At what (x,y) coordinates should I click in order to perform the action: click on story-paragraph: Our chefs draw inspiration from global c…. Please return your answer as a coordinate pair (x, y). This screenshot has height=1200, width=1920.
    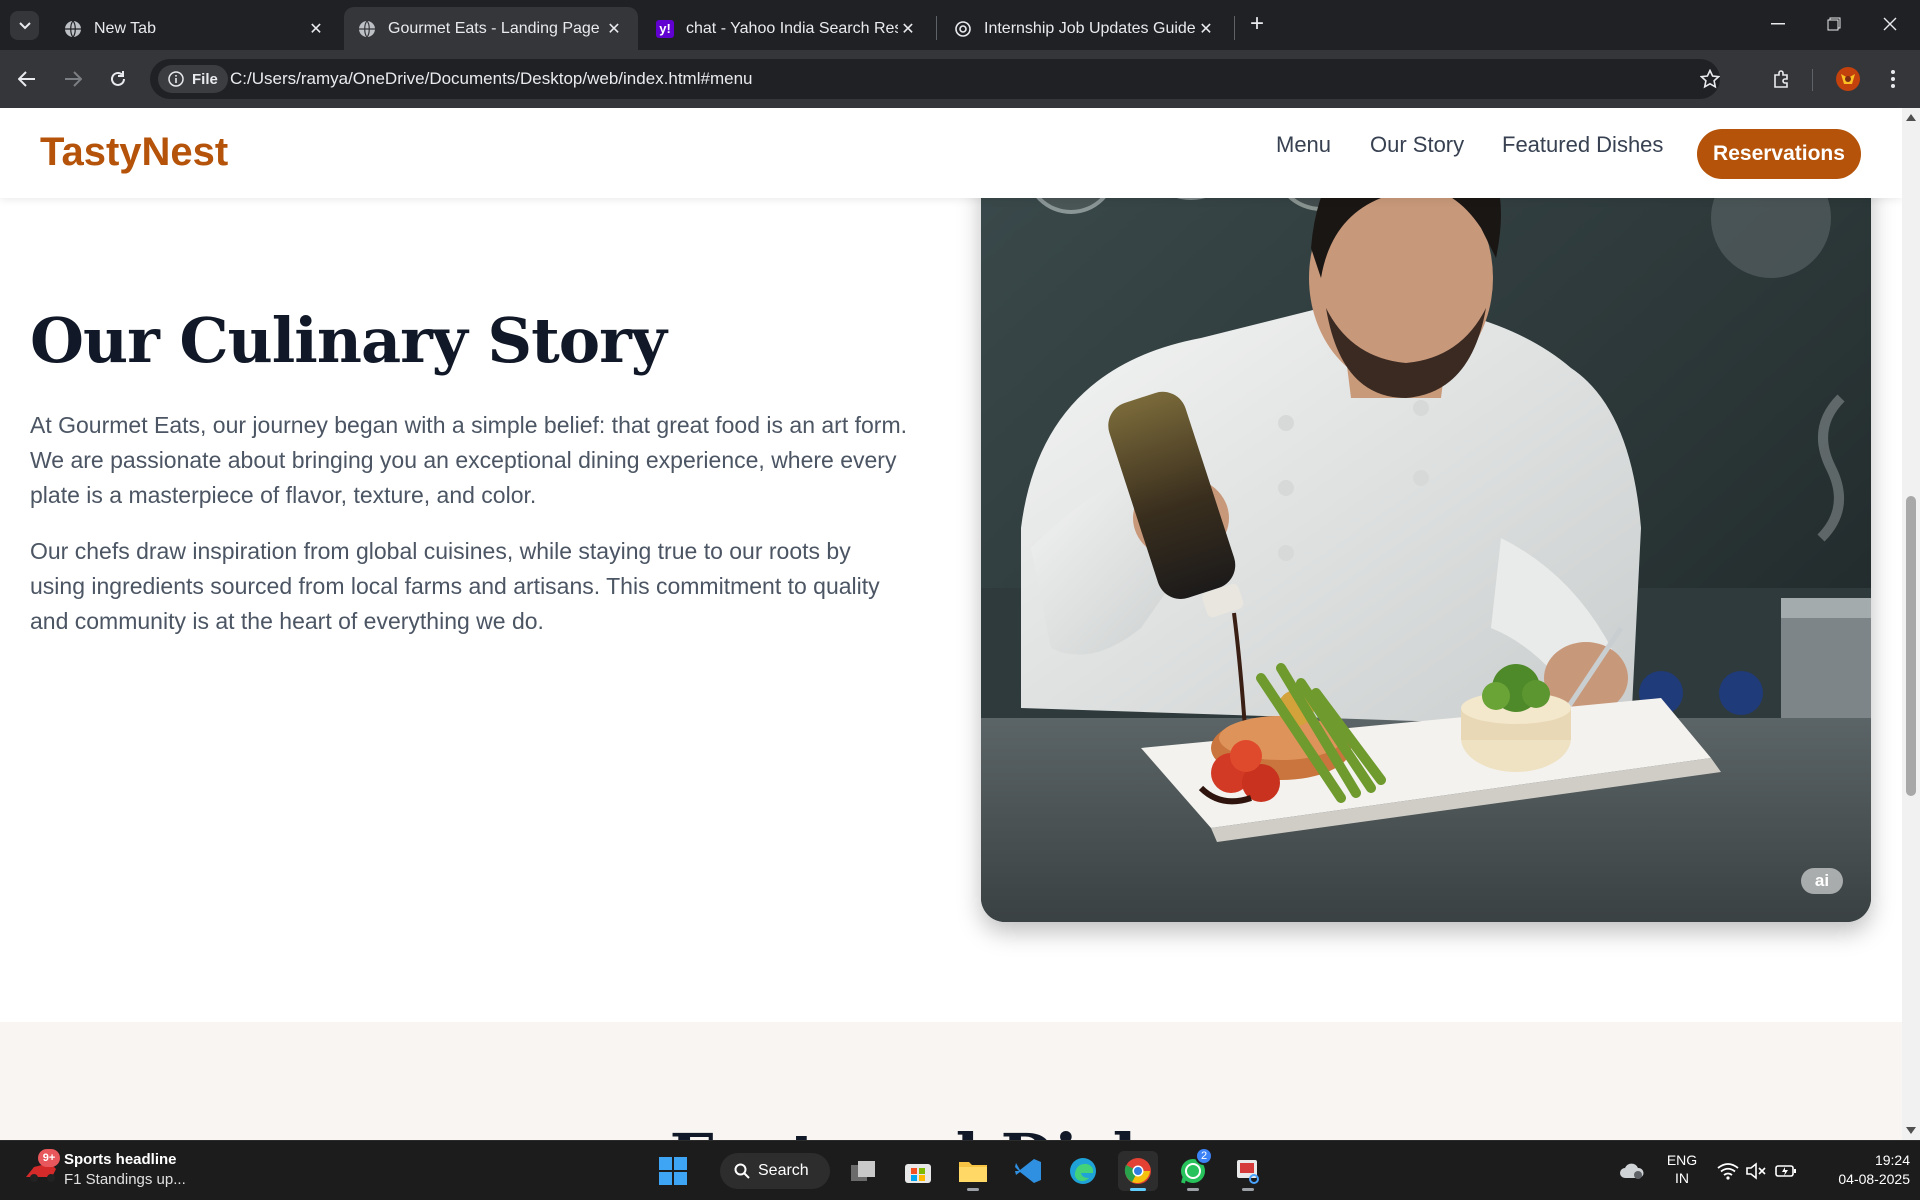
    Looking at the image, I should click on (455, 586).